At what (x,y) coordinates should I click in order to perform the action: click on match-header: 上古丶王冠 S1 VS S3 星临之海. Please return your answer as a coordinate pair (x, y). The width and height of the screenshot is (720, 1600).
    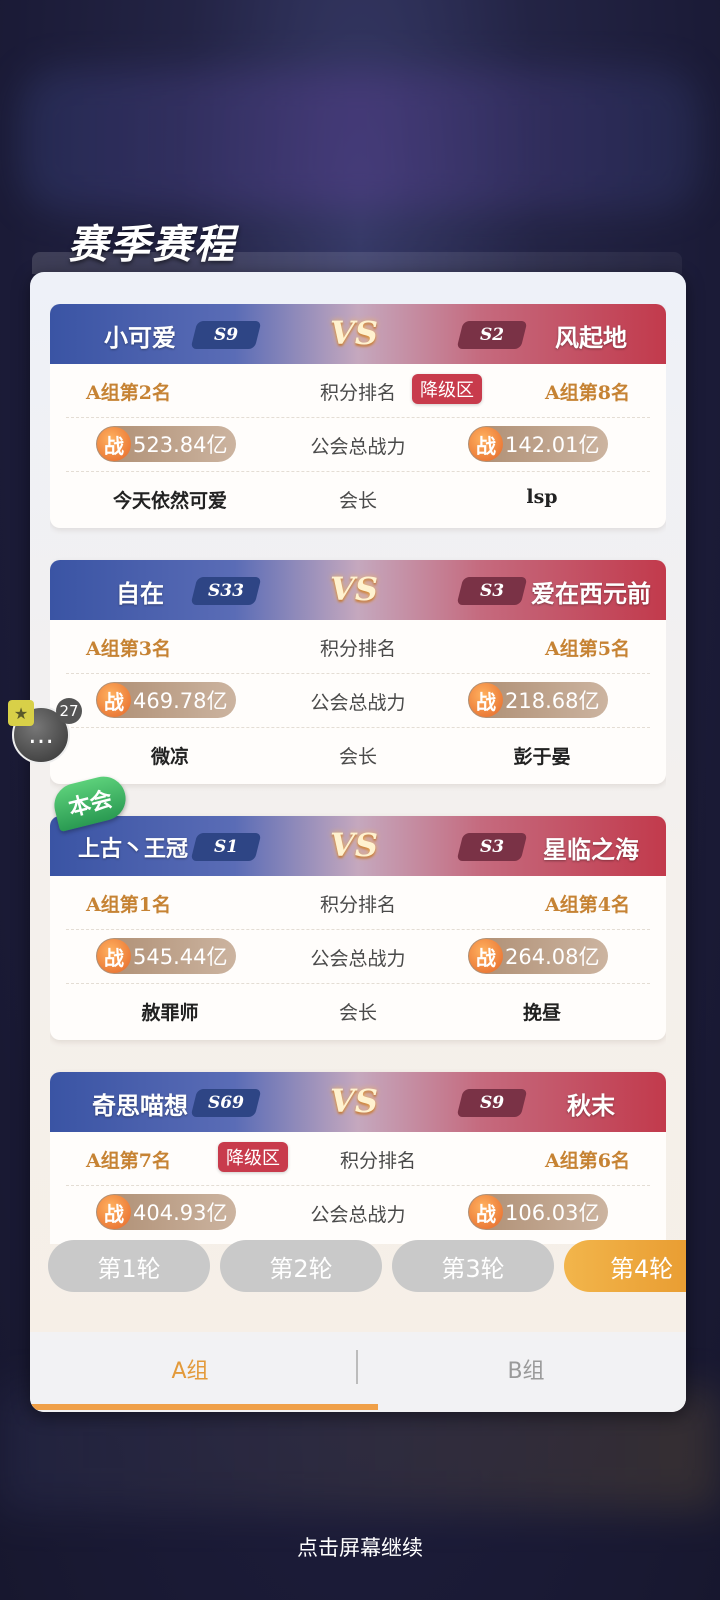
    Looking at the image, I should click on (358, 846).